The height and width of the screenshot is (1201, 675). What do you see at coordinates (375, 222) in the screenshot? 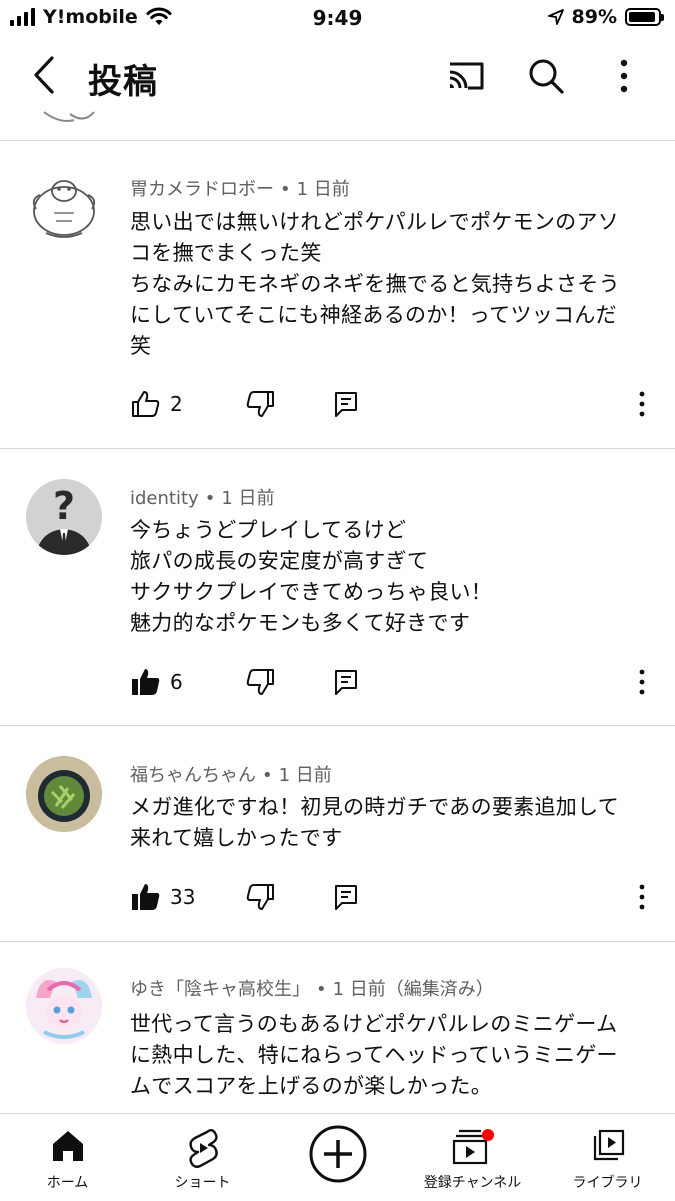
I see `comment-line: 思い出では無いけれどポケパルレでポケモンのアソ` at bounding box center [375, 222].